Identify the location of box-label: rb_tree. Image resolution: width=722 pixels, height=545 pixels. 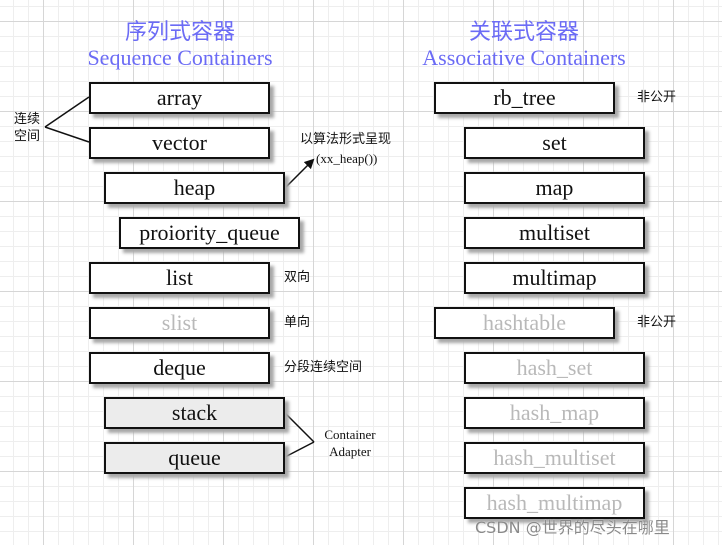
(524, 97).